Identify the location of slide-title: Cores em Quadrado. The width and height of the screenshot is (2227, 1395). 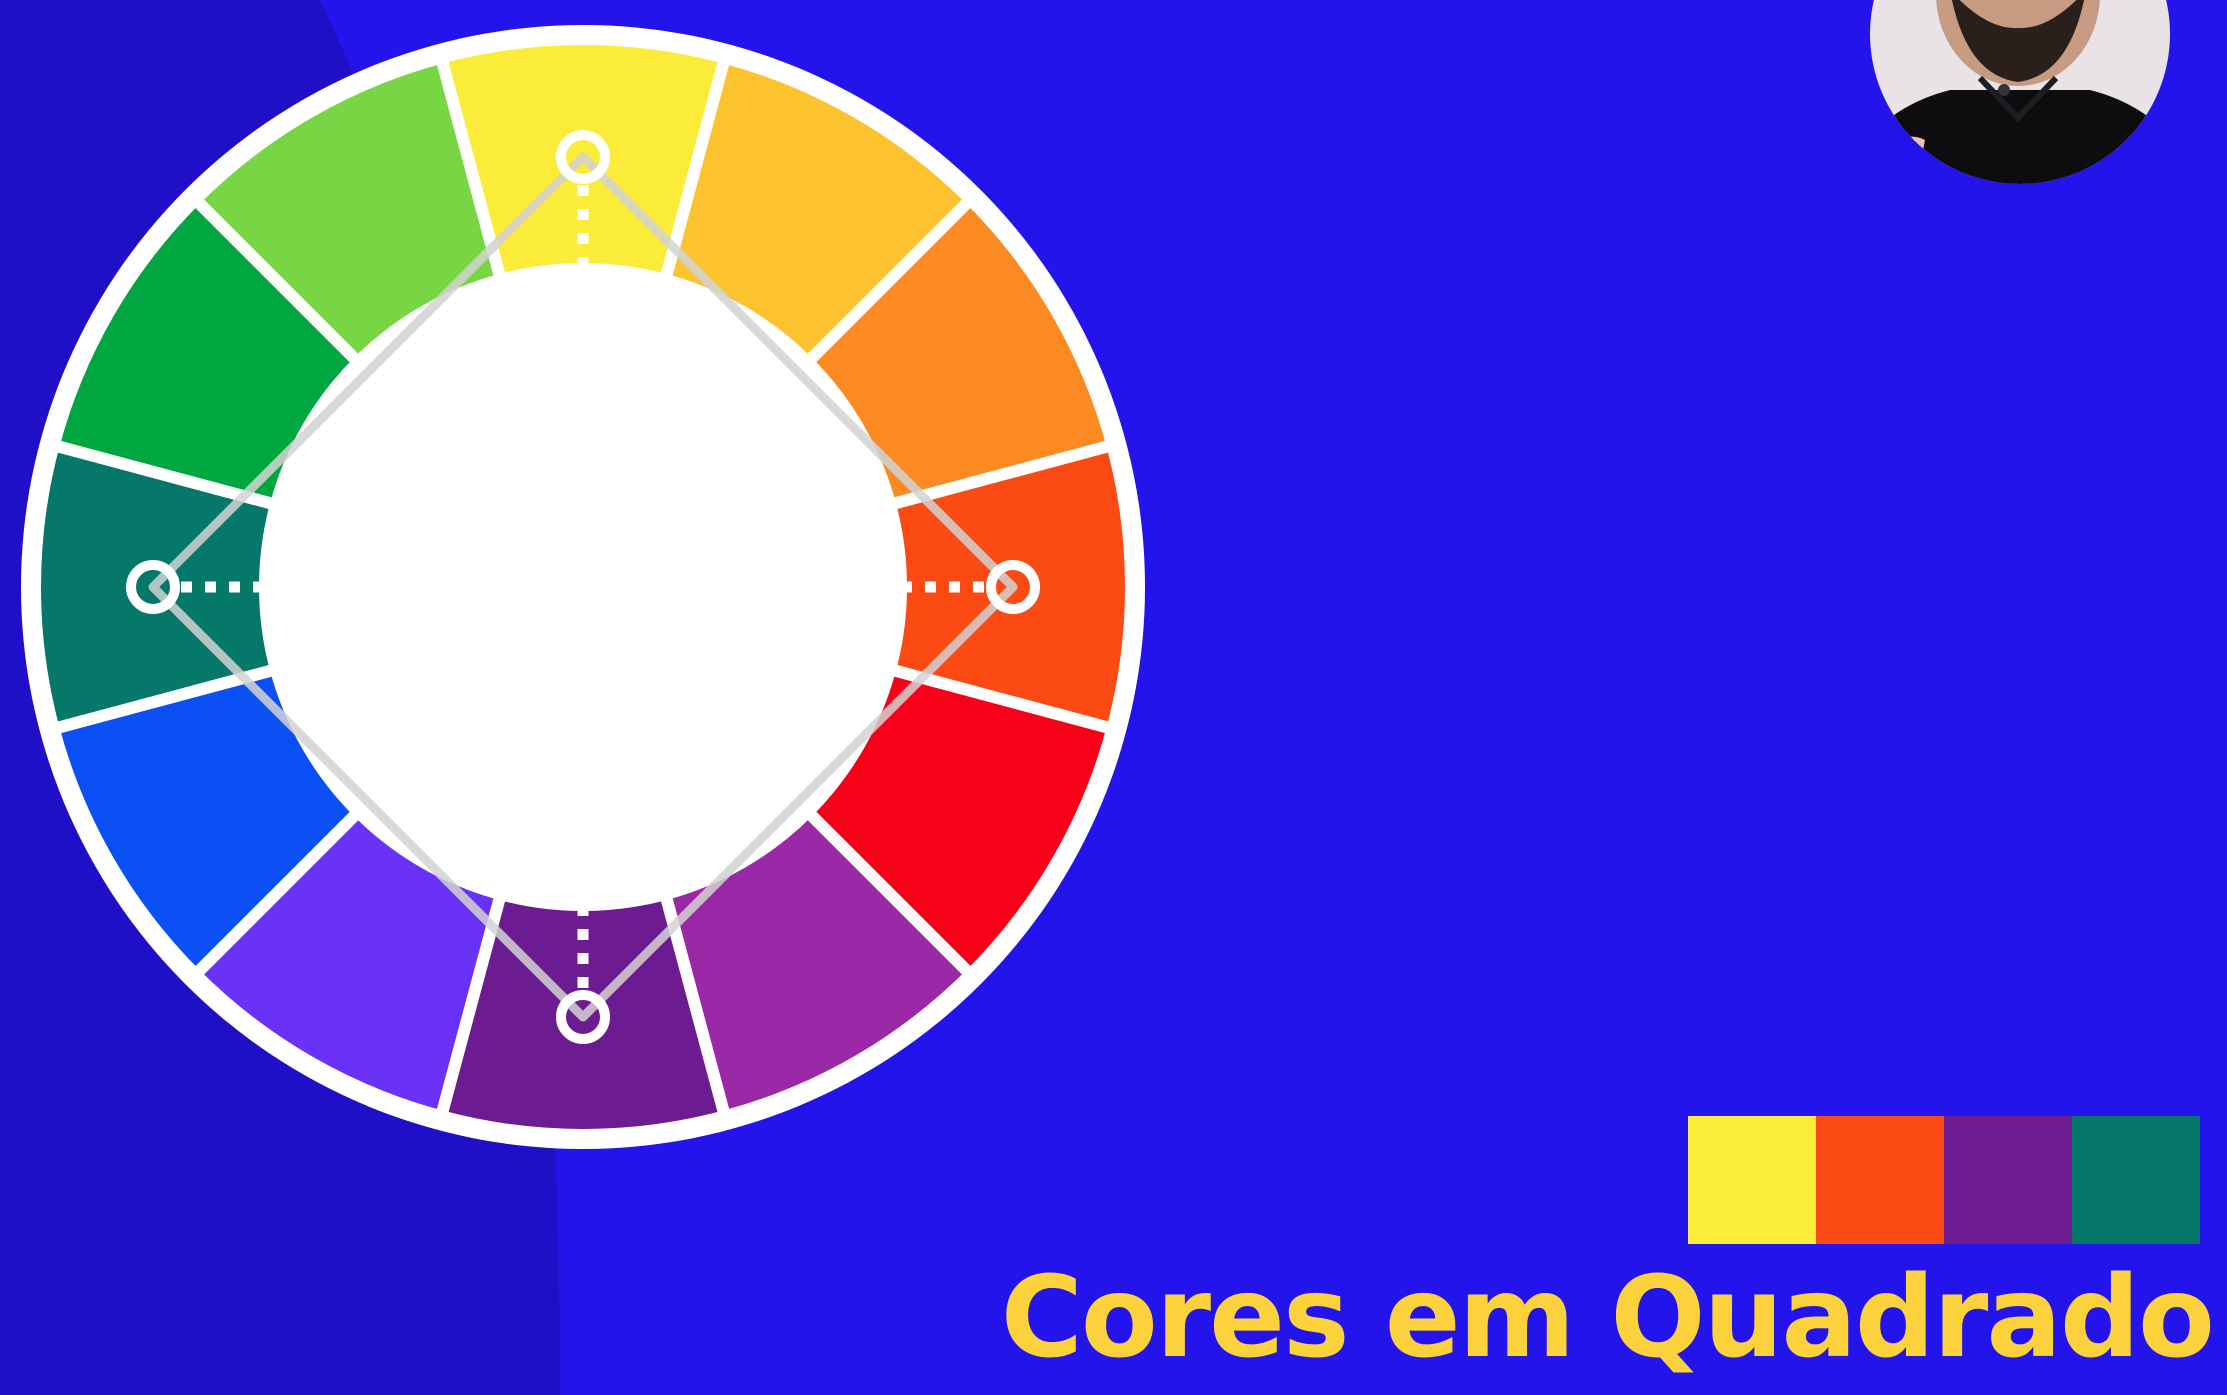
(1607, 1318).